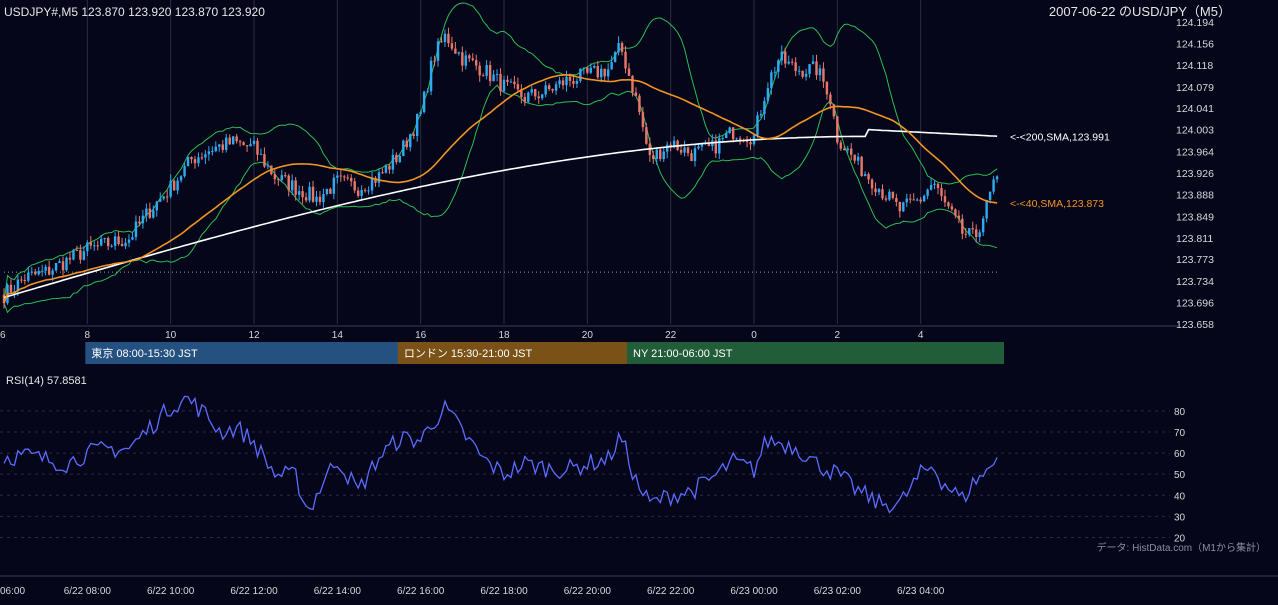 The image size is (1278, 605). I want to click on price-tick-label: 123.811, so click(1194, 239).